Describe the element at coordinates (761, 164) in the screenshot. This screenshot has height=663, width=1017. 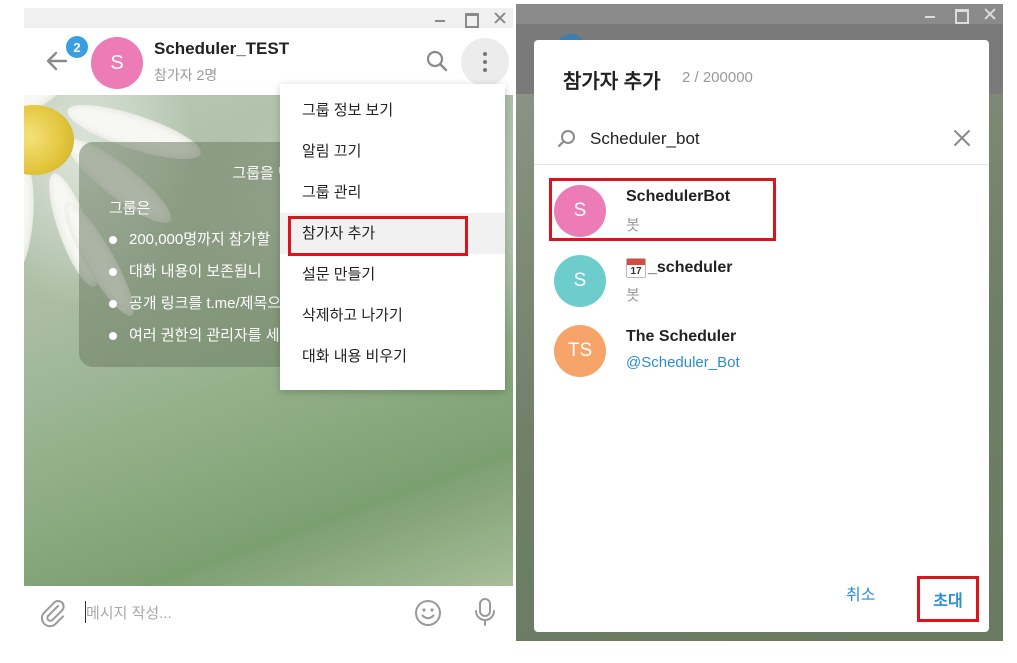
I see `divider` at that location.